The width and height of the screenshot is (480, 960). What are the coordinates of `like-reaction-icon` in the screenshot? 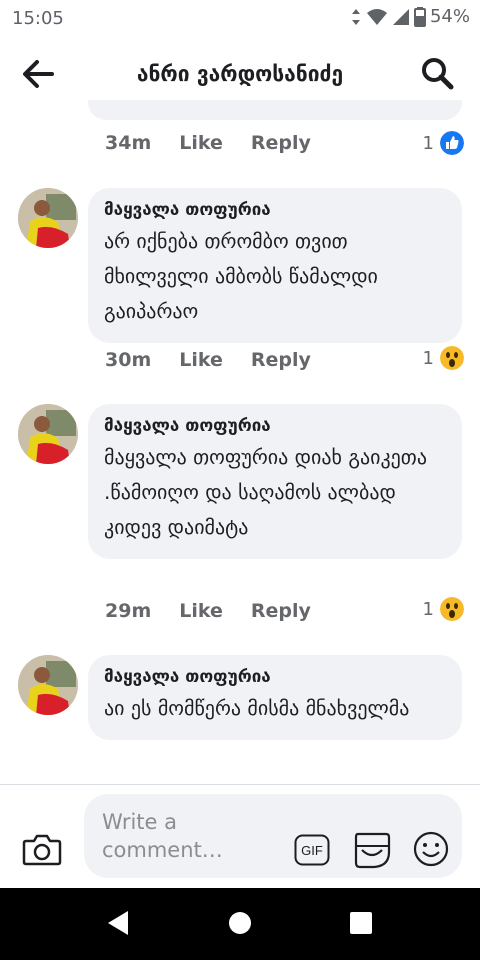 It's located at (452, 143).